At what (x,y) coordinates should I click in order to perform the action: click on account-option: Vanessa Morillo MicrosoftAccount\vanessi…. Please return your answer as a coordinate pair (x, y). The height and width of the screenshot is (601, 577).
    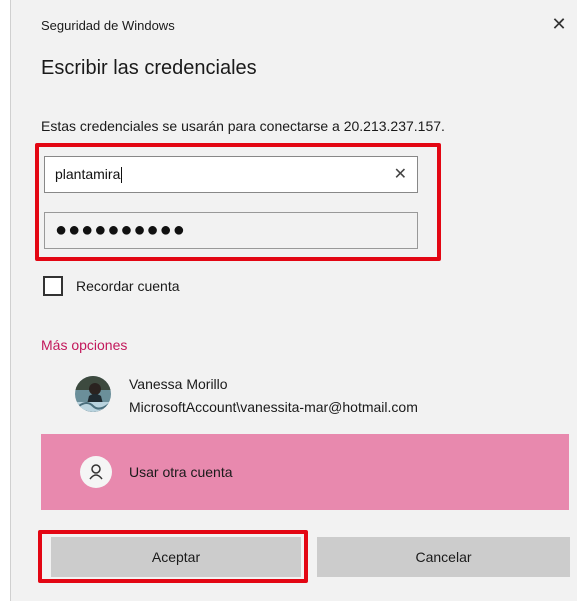
    Looking at the image, I should click on (311, 396).